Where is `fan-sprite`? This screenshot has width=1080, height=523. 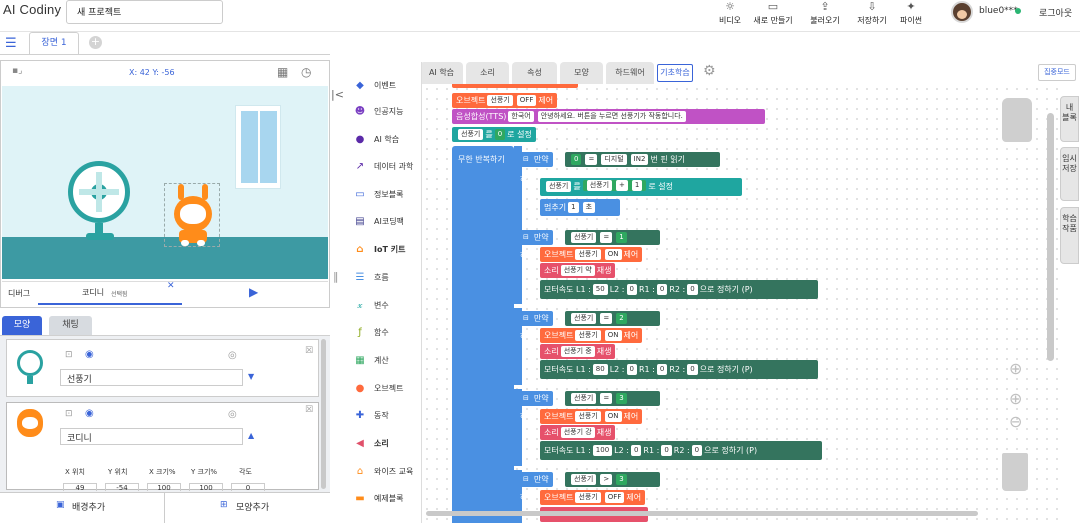
fan-sprite is located at coordinates (99, 192).